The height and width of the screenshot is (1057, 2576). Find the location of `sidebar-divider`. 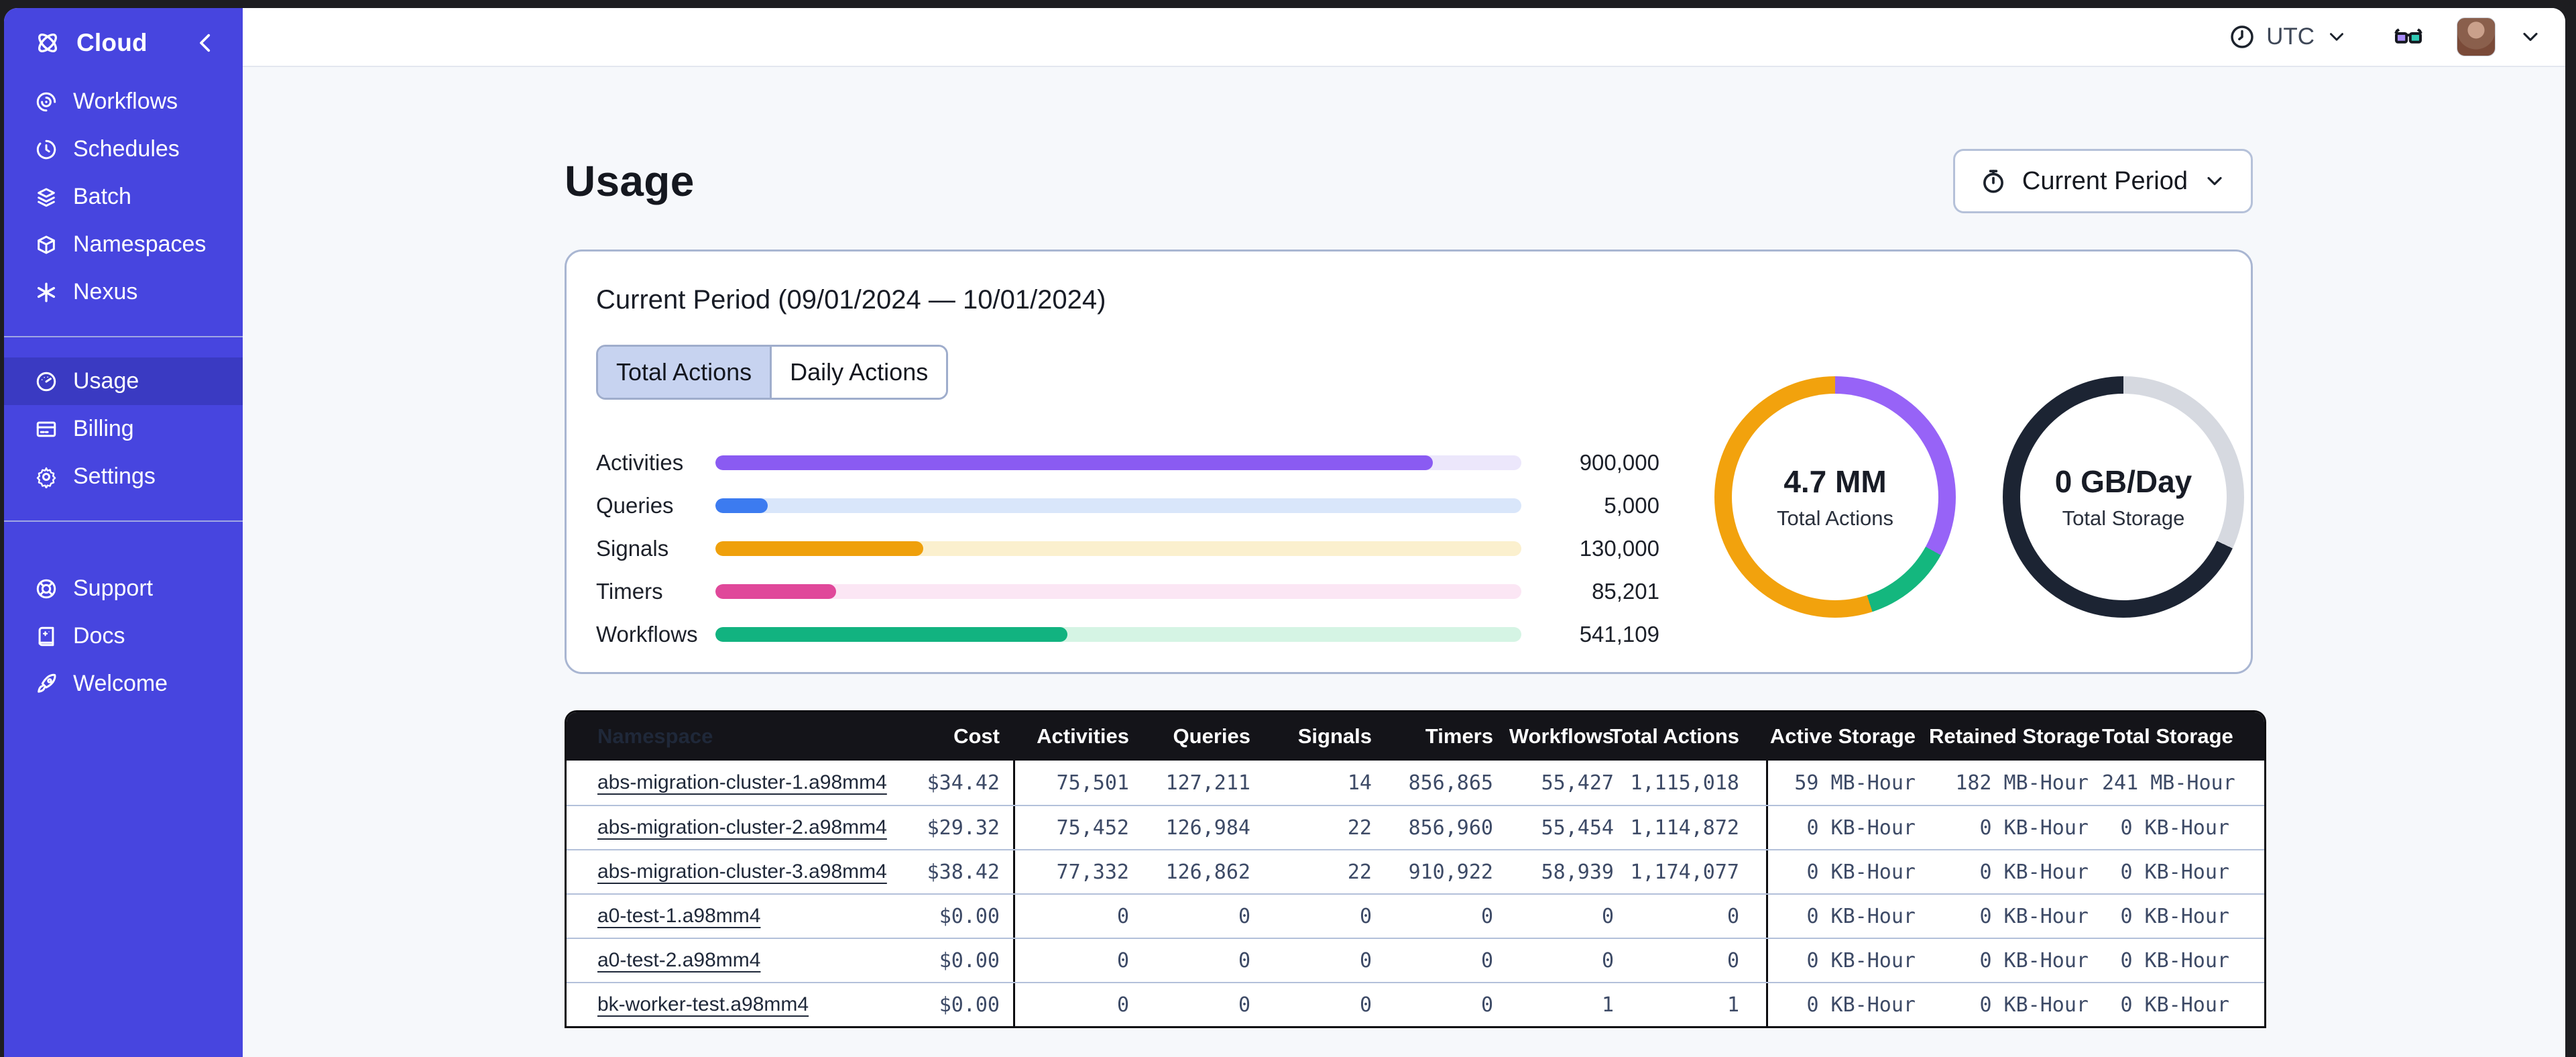

sidebar-divider is located at coordinates (123, 336).